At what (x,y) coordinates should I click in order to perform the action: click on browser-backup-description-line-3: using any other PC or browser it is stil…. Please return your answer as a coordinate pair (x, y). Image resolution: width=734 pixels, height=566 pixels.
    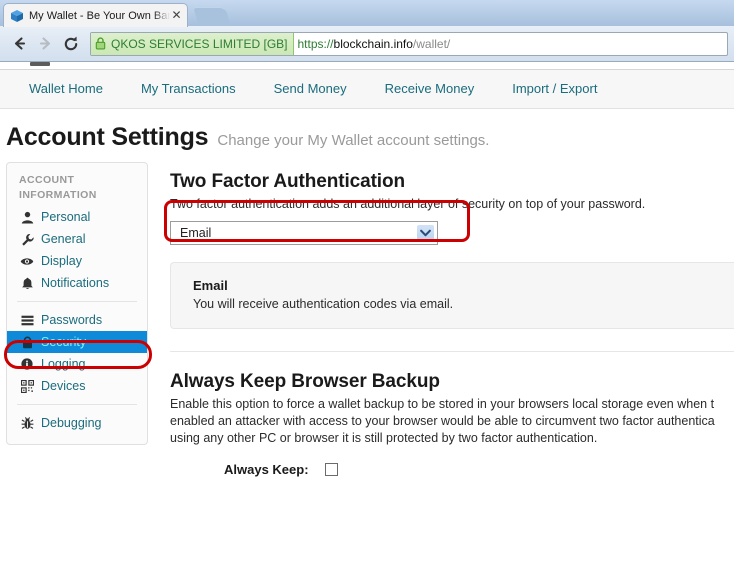
    Looking at the image, I should click on (384, 438).